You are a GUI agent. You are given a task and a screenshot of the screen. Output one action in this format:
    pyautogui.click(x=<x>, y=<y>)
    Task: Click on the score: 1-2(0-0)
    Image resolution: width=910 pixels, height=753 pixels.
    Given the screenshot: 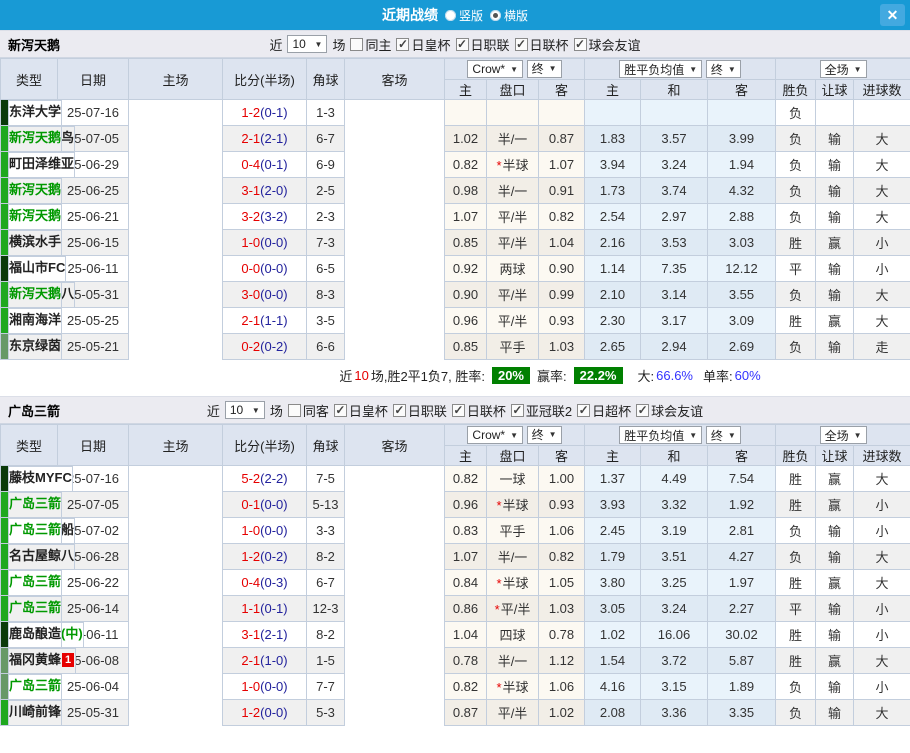 What is the action you would take?
    pyautogui.click(x=264, y=712)
    